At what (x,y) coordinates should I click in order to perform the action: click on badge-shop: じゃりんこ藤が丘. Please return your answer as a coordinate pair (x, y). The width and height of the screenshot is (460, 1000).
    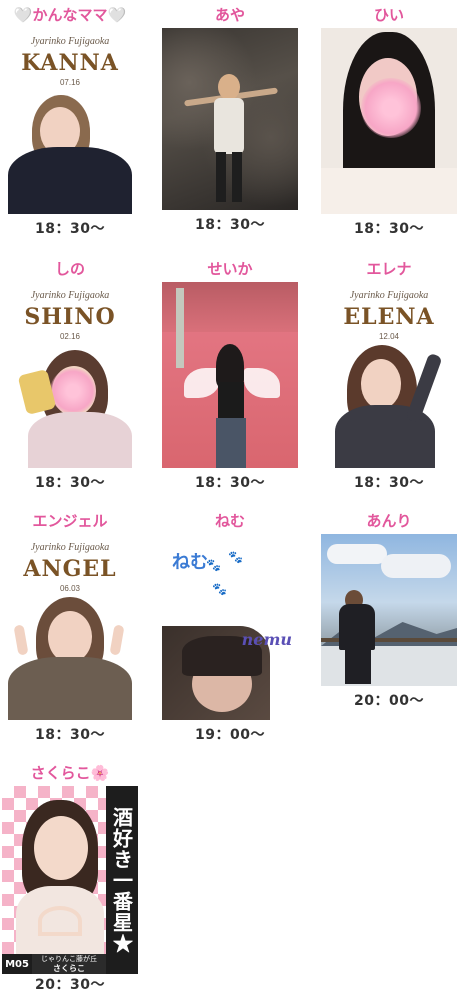
    Looking at the image, I should click on (69, 959).